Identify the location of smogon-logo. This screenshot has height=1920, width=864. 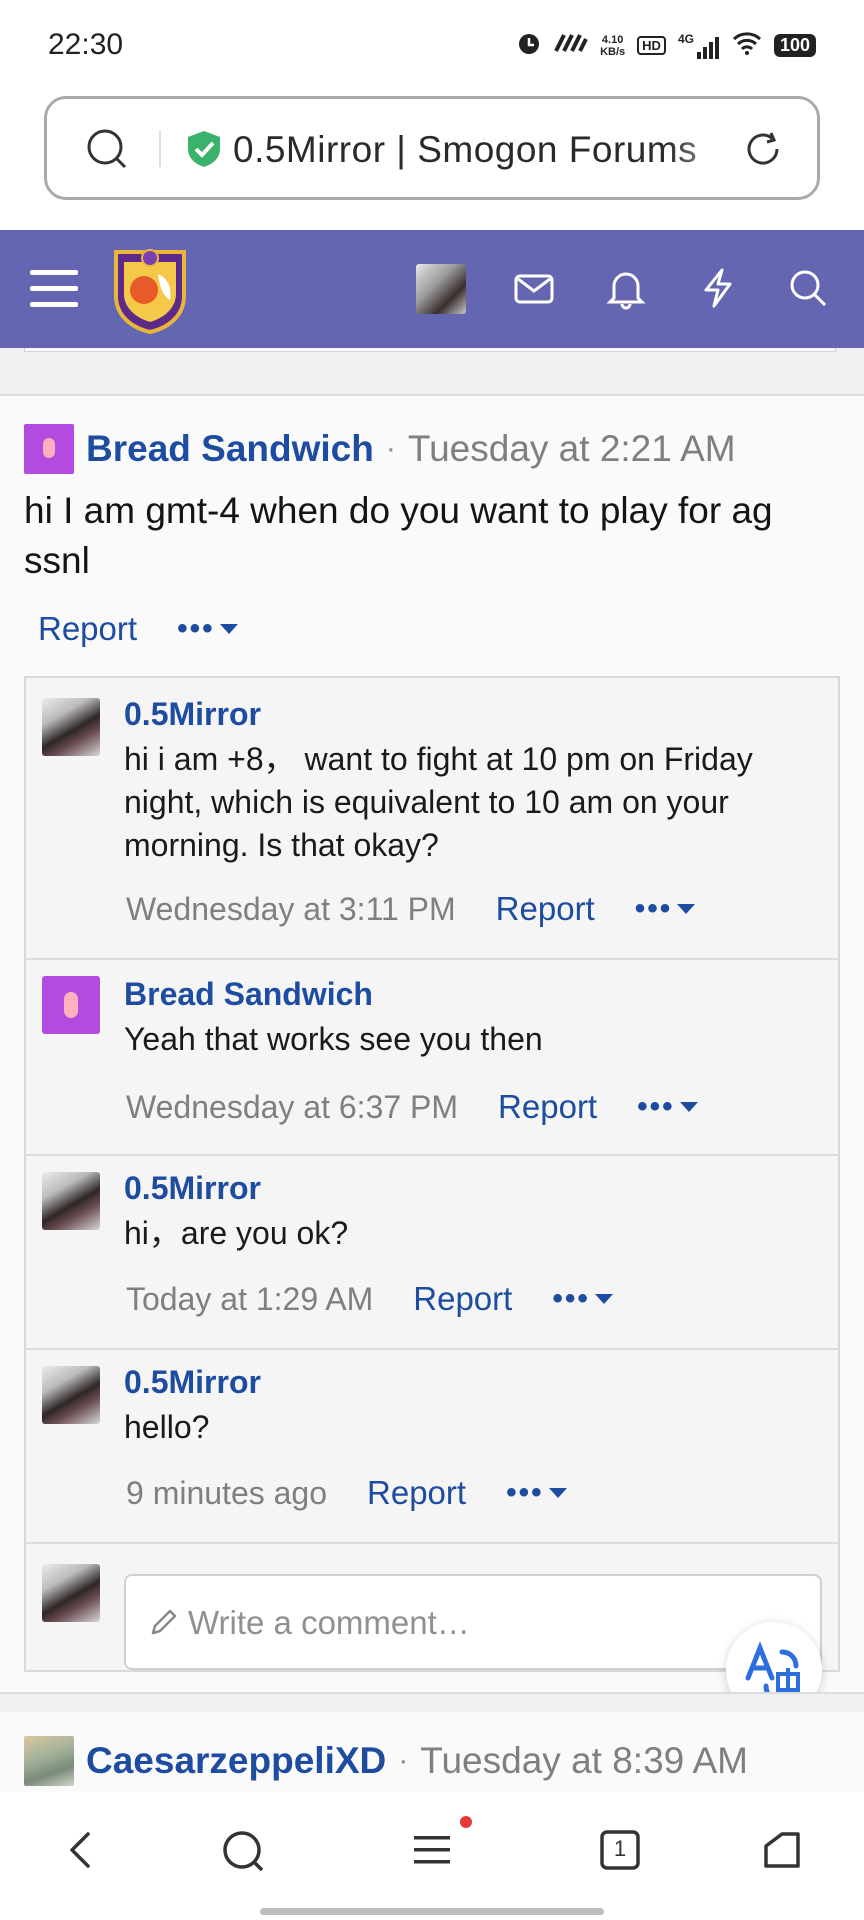
(150, 289).